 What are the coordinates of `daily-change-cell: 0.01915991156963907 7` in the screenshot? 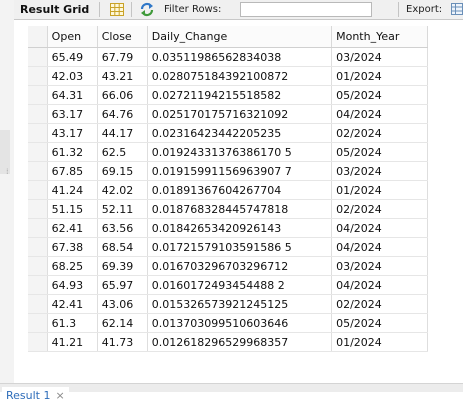 It's located at (240, 171).